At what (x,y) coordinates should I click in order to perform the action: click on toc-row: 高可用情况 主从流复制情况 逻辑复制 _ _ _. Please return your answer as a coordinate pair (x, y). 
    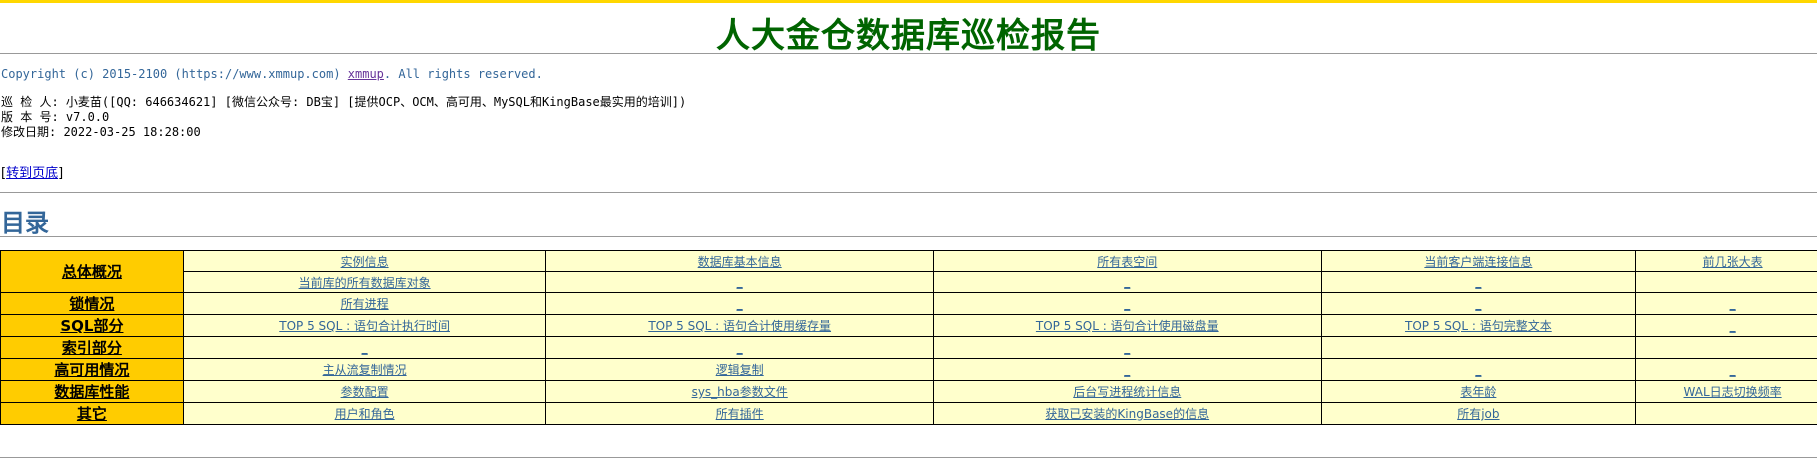
    Looking at the image, I should click on (908, 369).